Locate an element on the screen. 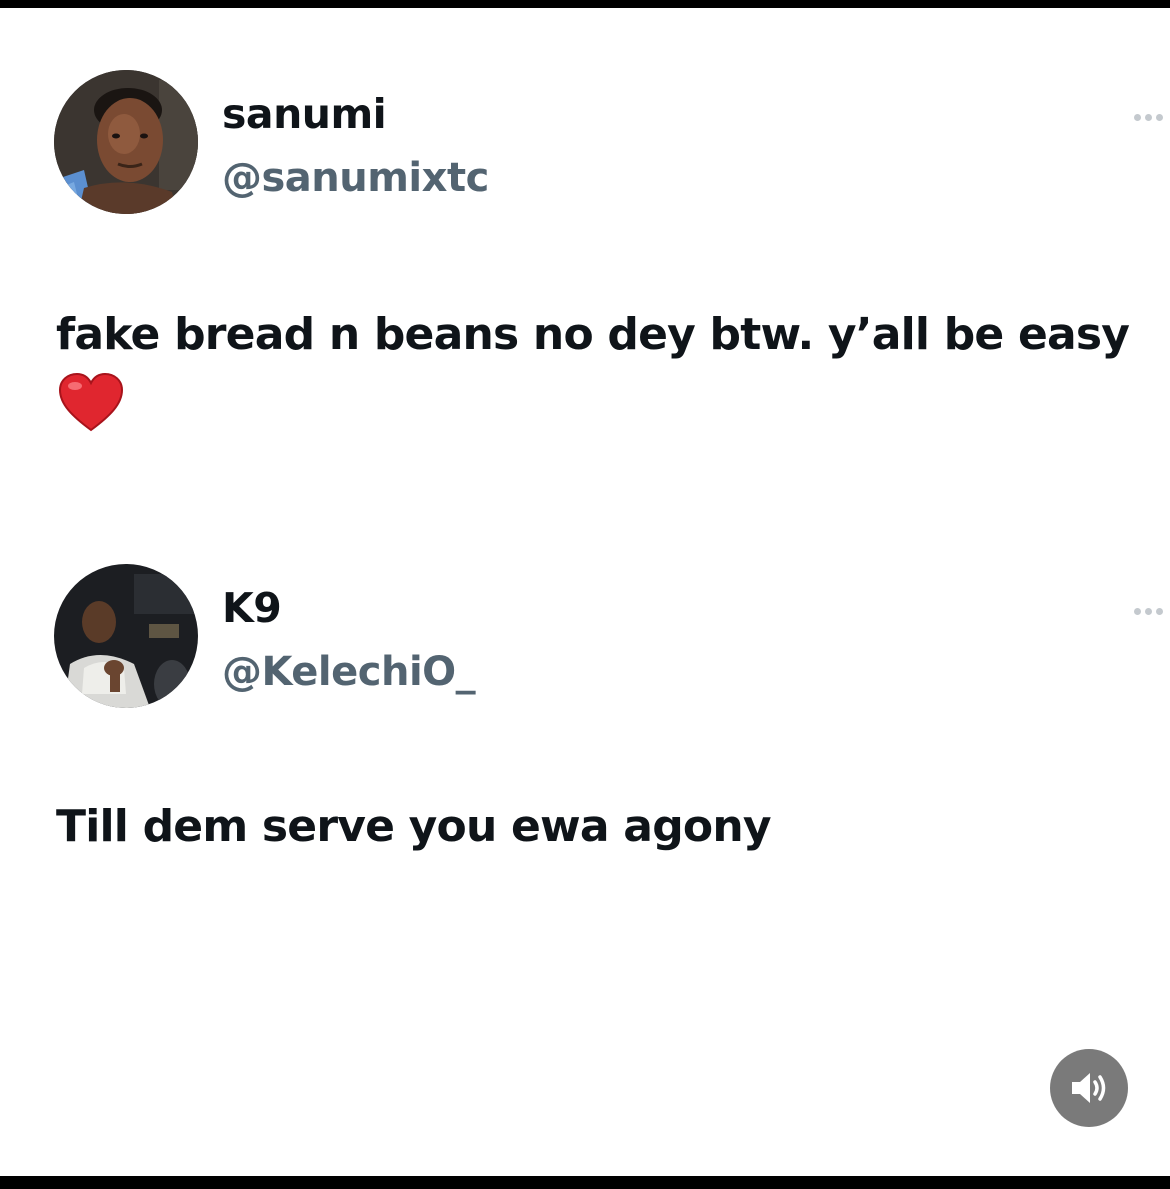 This screenshot has width=1170, height=1189. user-handle: @KelechiO_ is located at coordinates (349, 672).